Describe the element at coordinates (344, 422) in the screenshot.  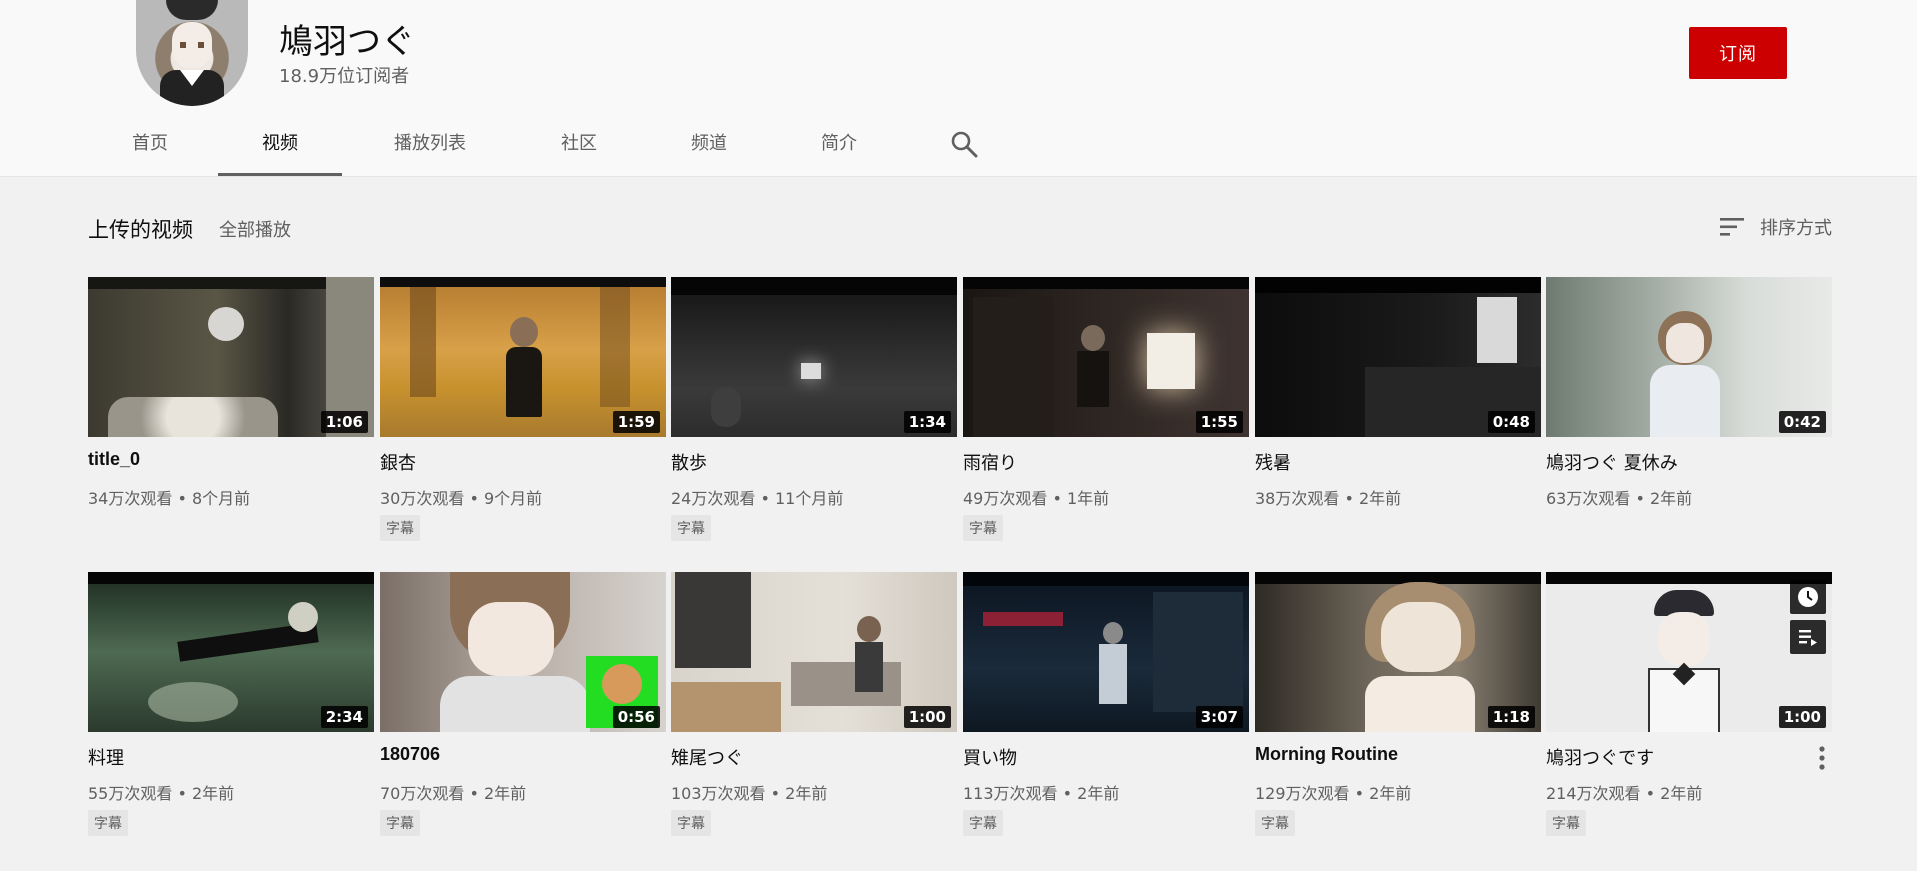
I see `video-duration: 1:06` at that location.